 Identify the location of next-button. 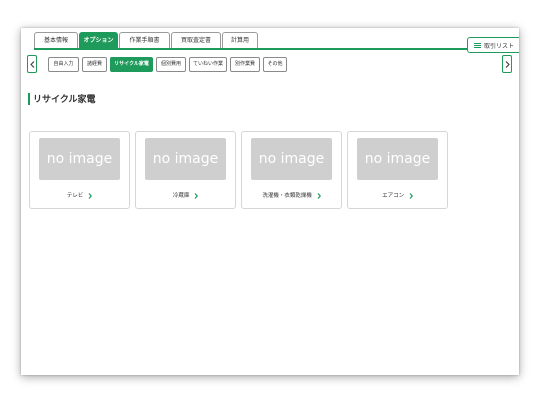
(507, 64).